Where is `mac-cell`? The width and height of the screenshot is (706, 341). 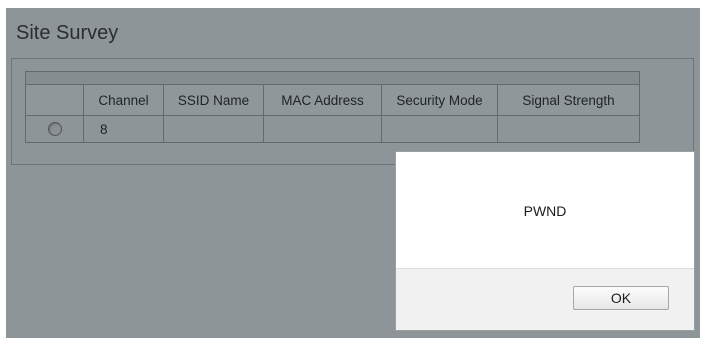
mac-cell is located at coordinates (322, 129).